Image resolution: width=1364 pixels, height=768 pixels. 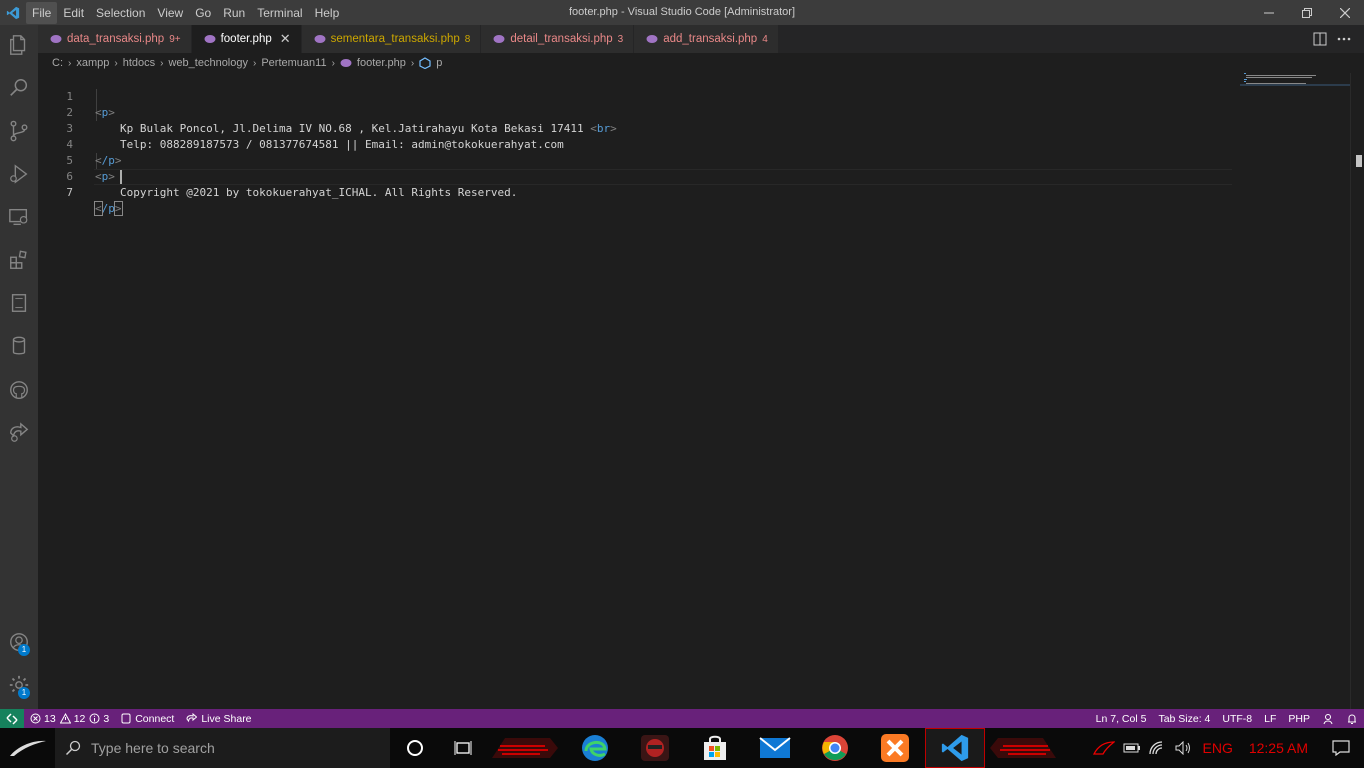 I want to click on code-line: 1 <p>, so click(x=638, y=96).